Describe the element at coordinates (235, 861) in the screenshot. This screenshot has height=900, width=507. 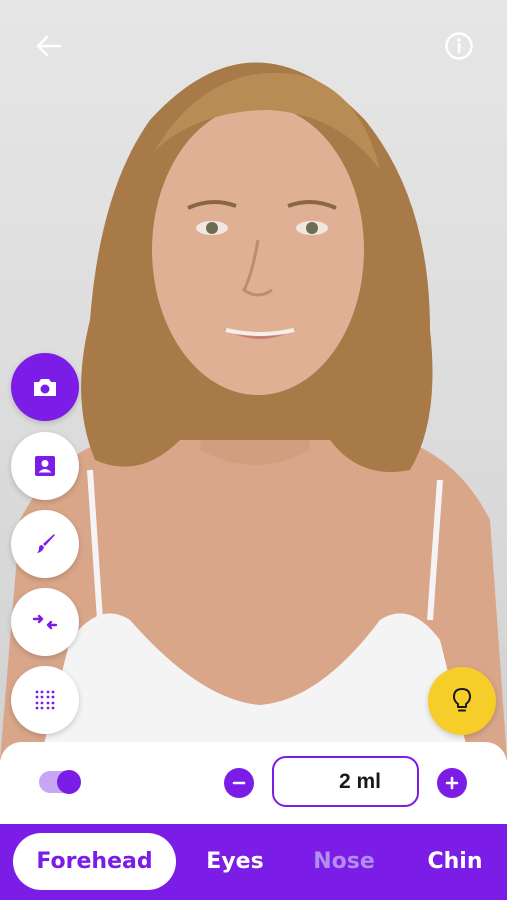
I see `tab-eyes: Eyes` at that location.